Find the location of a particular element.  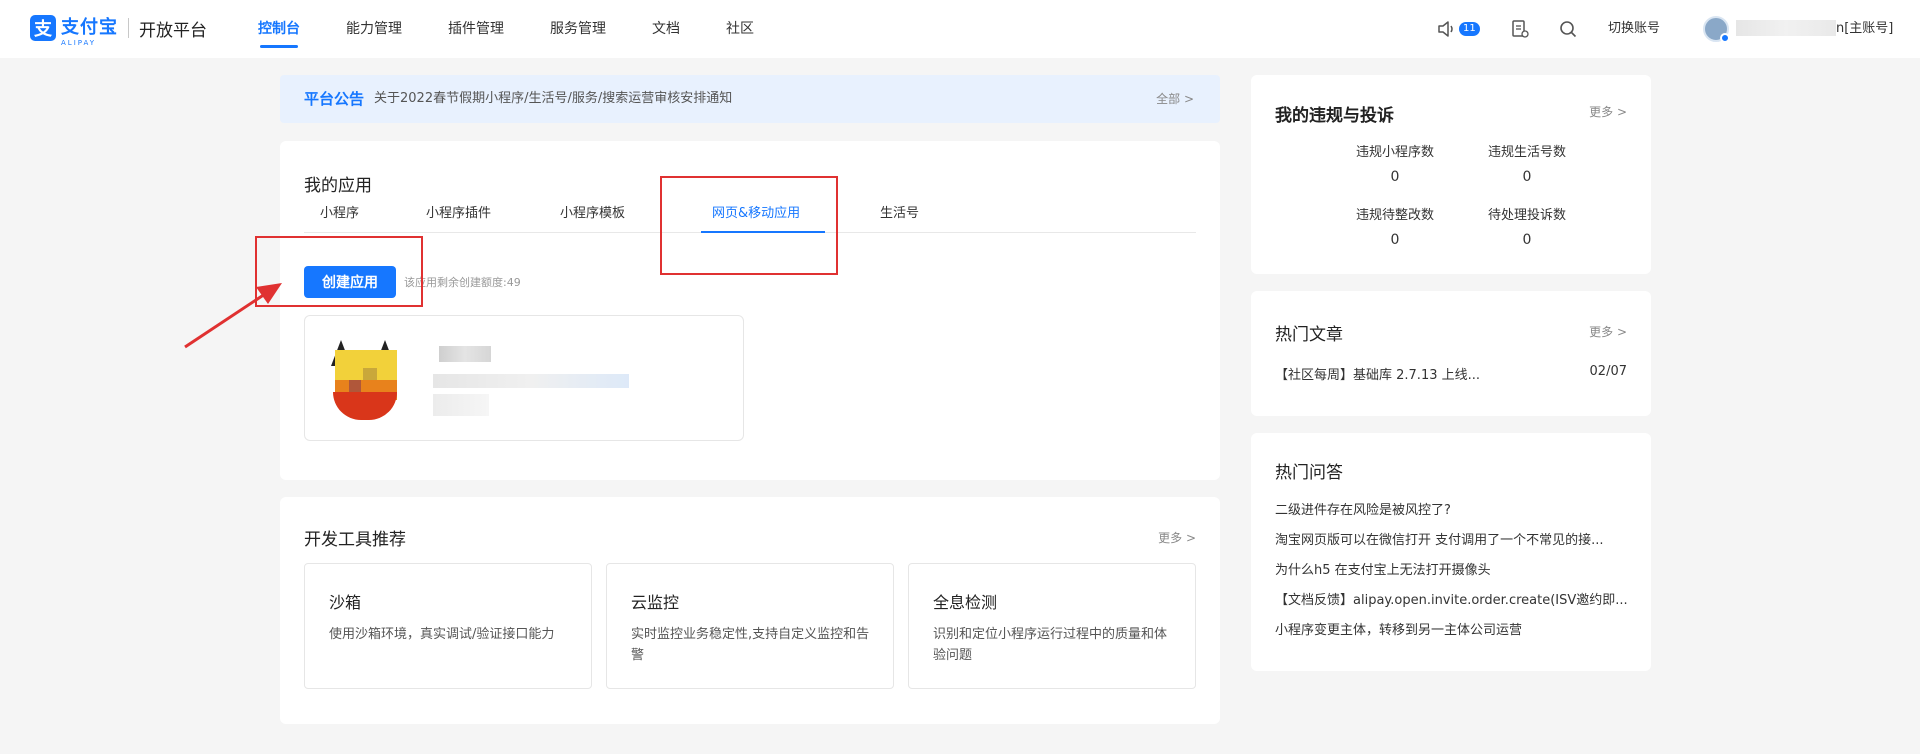

platform-name: 开放平台 is located at coordinates (173, 30).